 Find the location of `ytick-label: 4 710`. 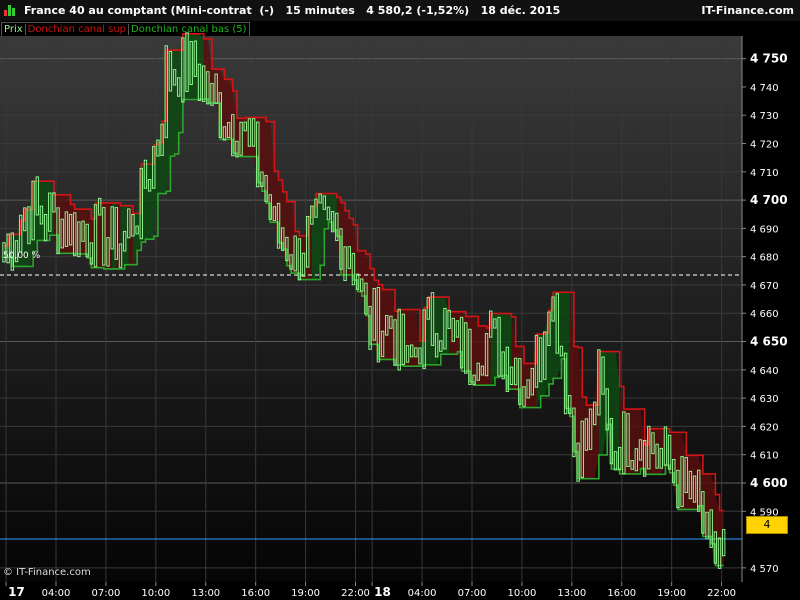

ytick-label: 4 710 is located at coordinates (764, 173).